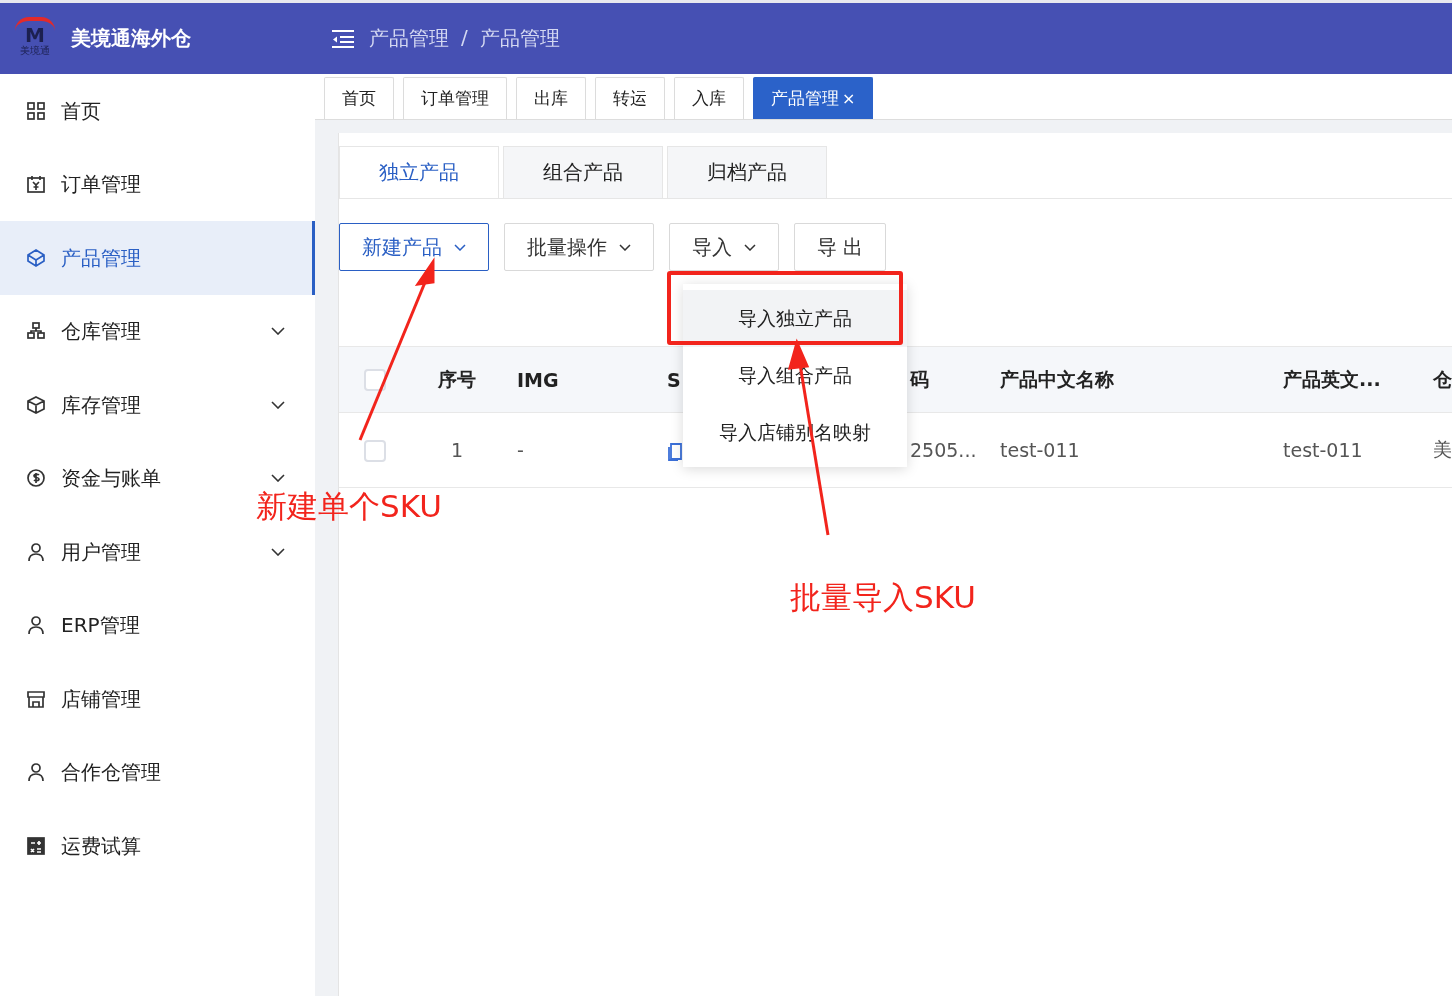 Image resolution: width=1452 pixels, height=996 pixels. Describe the element at coordinates (155, 698) in the screenshot. I see `sidebar-item: 店铺管理` at that location.